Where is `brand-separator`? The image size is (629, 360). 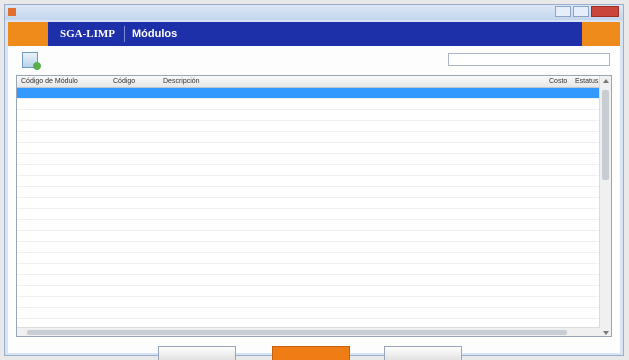 brand-separator is located at coordinates (124, 34).